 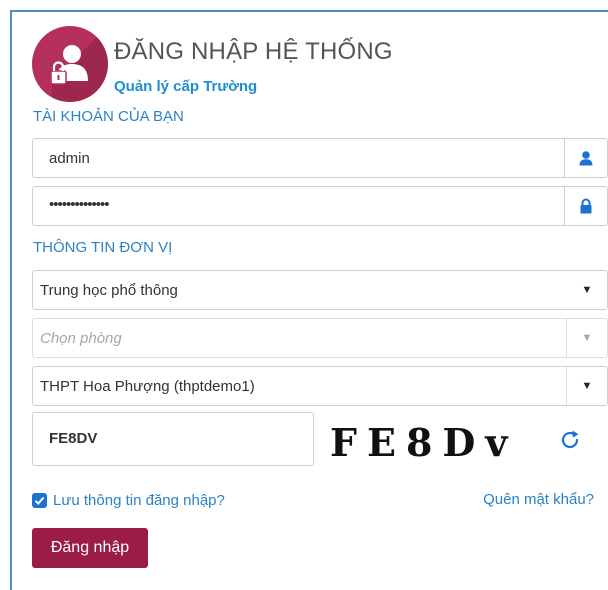 What do you see at coordinates (81, 338) in the screenshot?
I see `room-placeholder: Chọn phòng` at bounding box center [81, 338].